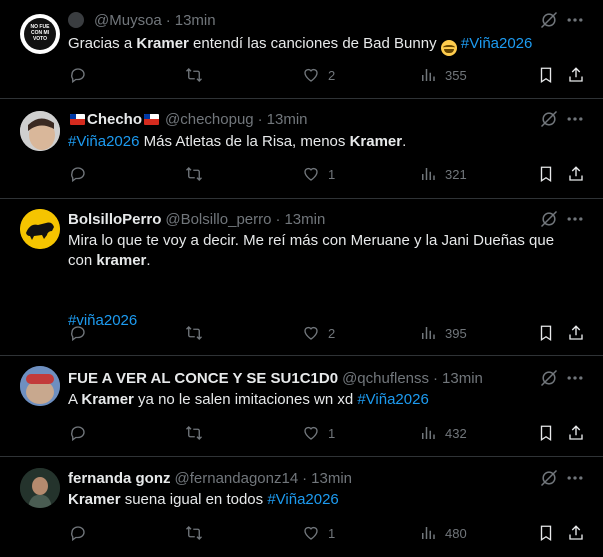  I want to click on views-button: 355, so click(443, 75).